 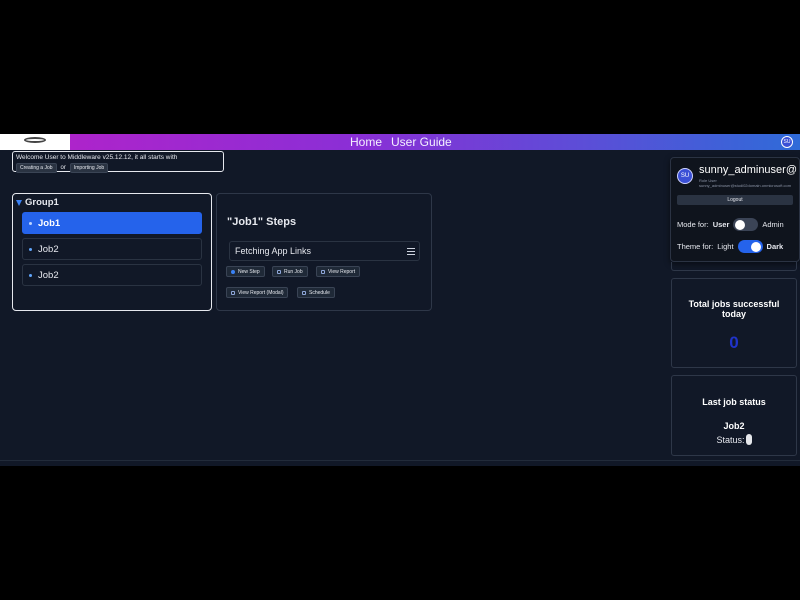 I want to click on schedule-button: Schedule, so click(x=316, y=292).